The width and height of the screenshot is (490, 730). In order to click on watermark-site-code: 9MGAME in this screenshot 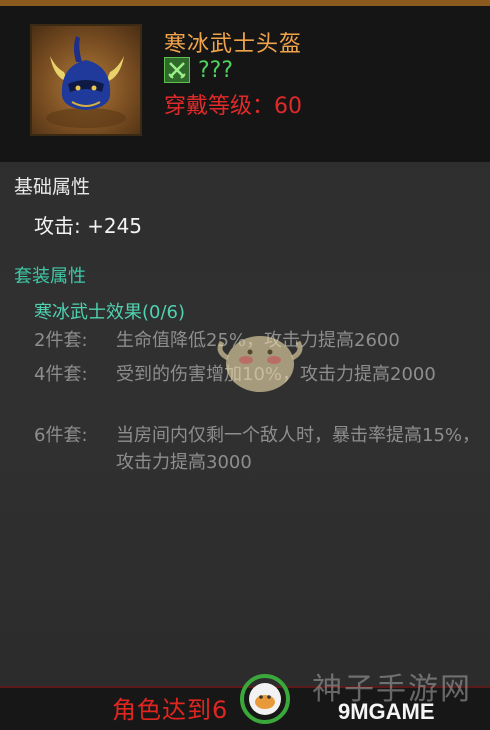, I will do `click(386, 711)`.